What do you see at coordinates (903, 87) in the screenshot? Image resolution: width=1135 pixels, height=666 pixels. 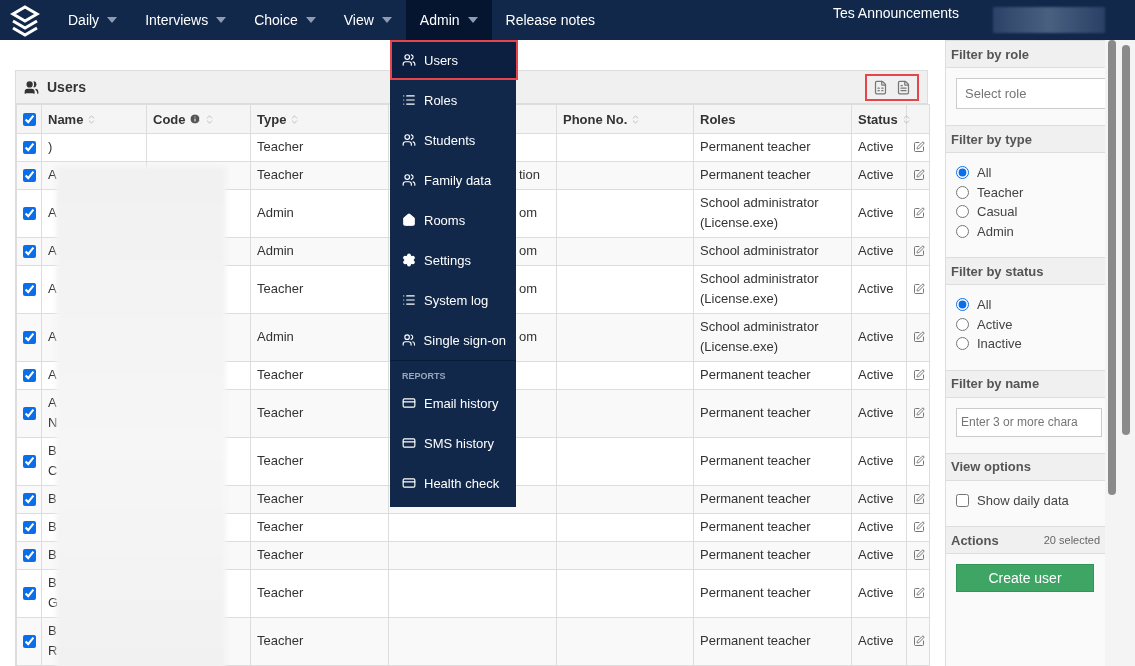 I see `pdf-export-button` at bounding box center [903, 87].